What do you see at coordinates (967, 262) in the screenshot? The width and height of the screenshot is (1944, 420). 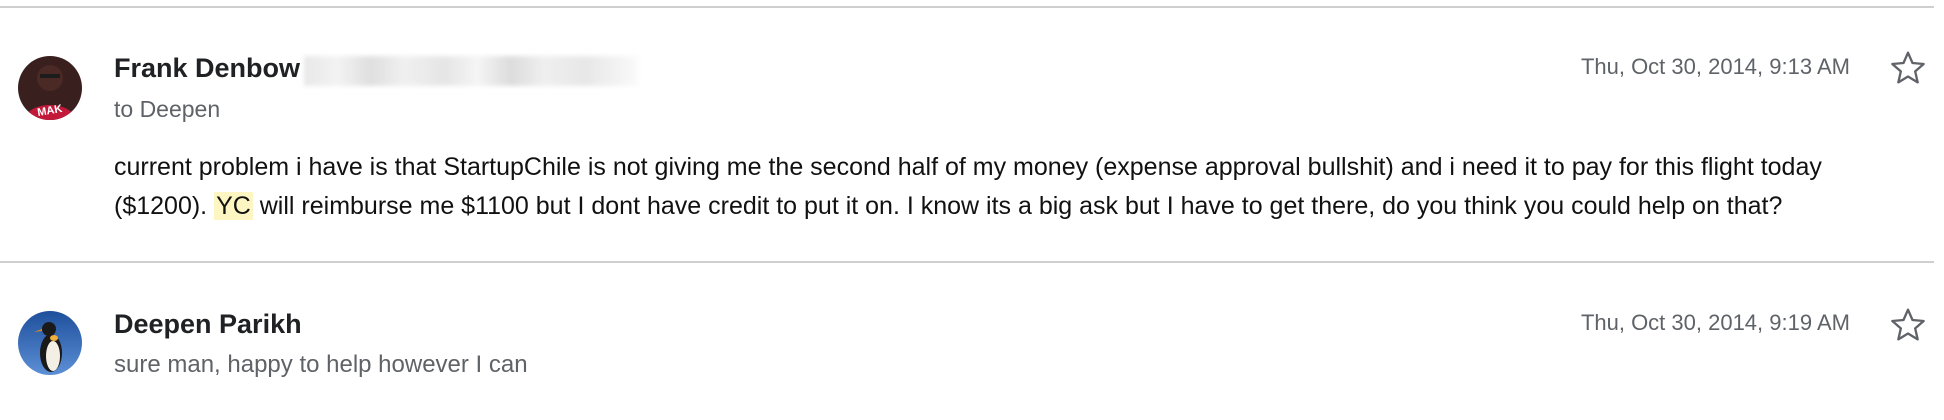 I see `message-divider` at bounding box center [967, 262].